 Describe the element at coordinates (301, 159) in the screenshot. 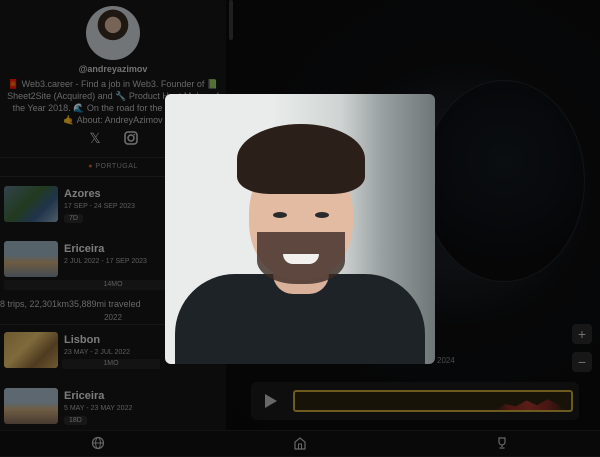

I see `photo-hair` at that location.